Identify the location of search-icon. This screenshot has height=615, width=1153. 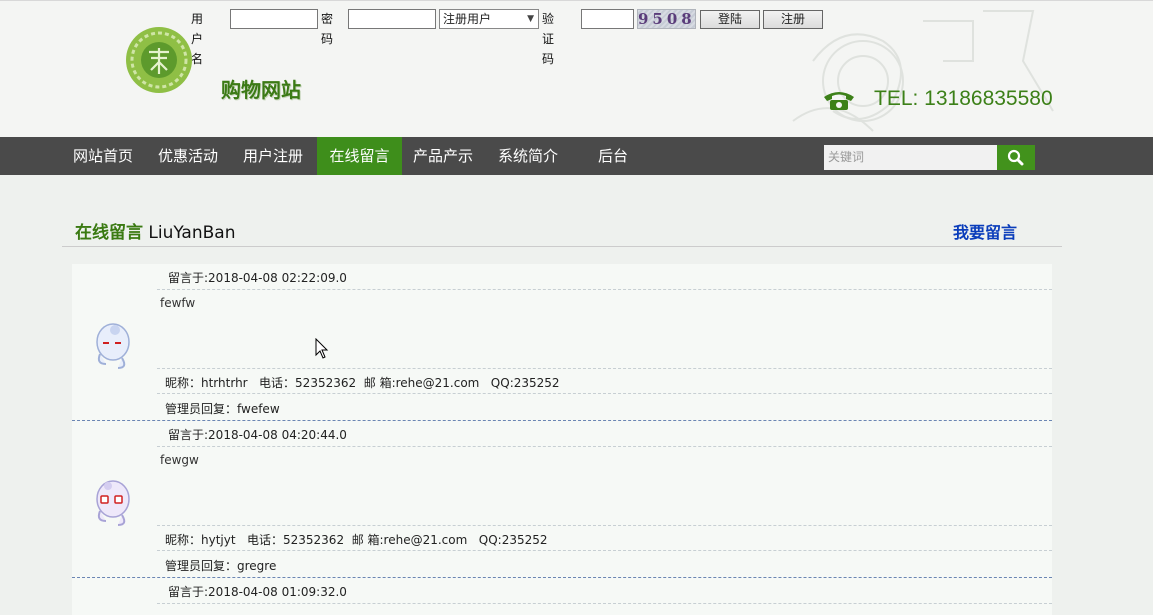
(1015, 157).